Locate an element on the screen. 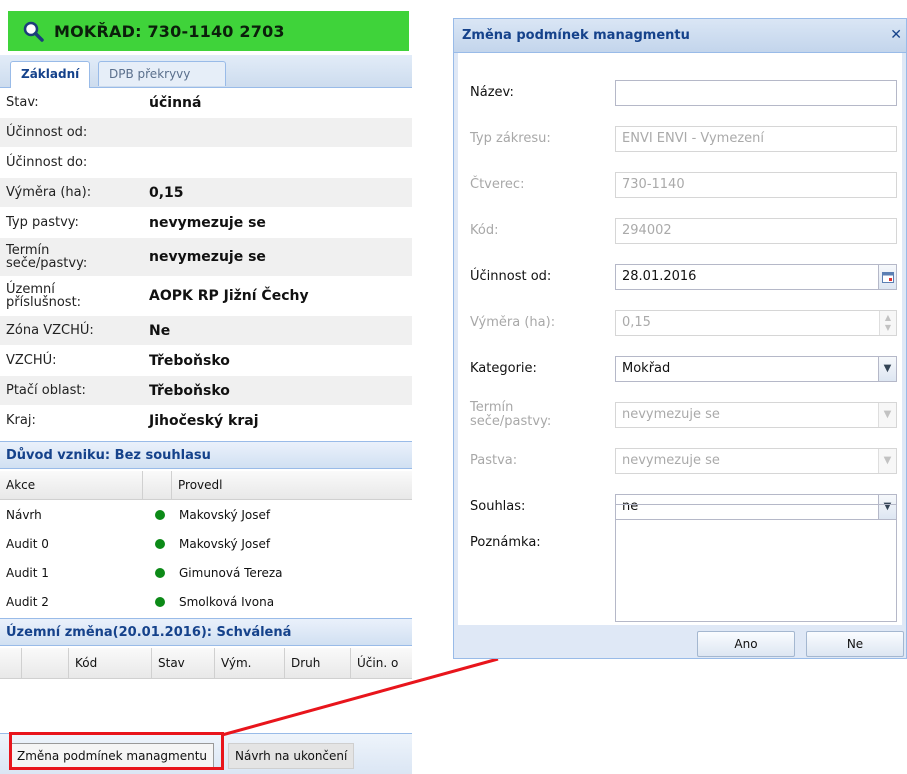  dialog-footer: Ano Ne is located at coordinates (680, 641).